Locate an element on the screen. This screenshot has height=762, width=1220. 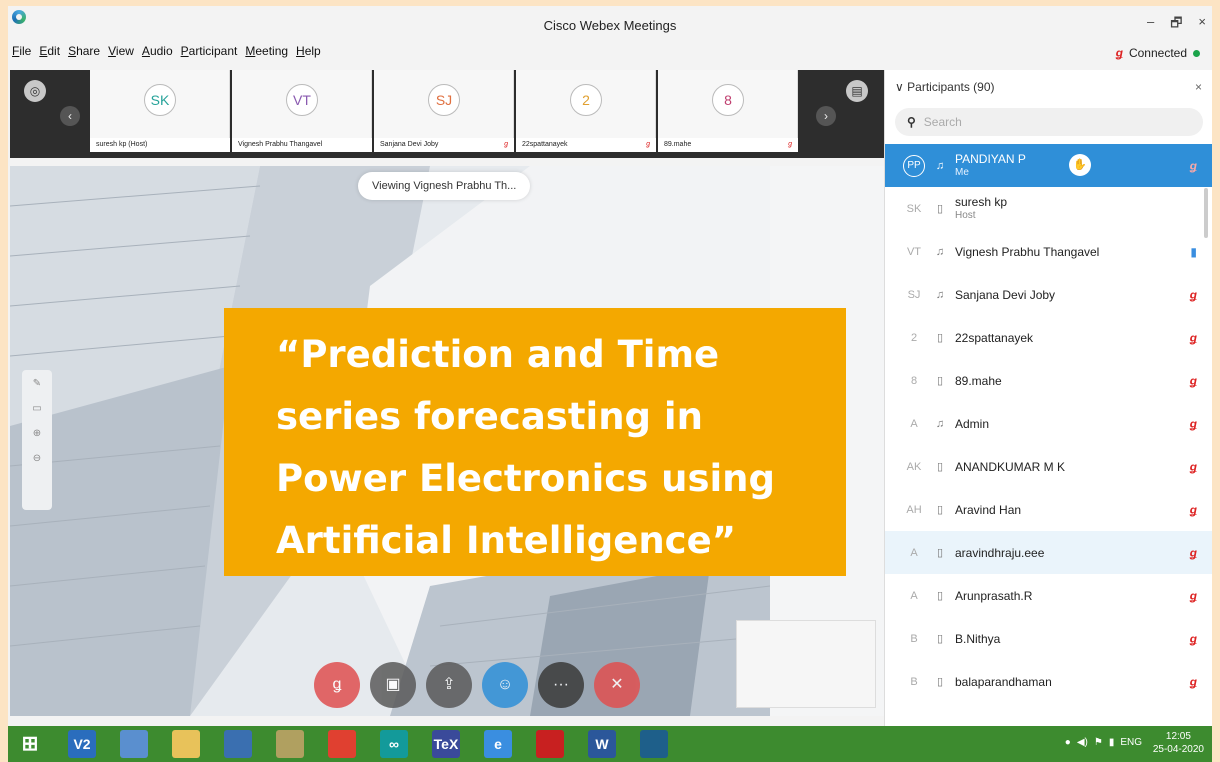
volume-icon: ◀) is located at coordinates (1082, 742).